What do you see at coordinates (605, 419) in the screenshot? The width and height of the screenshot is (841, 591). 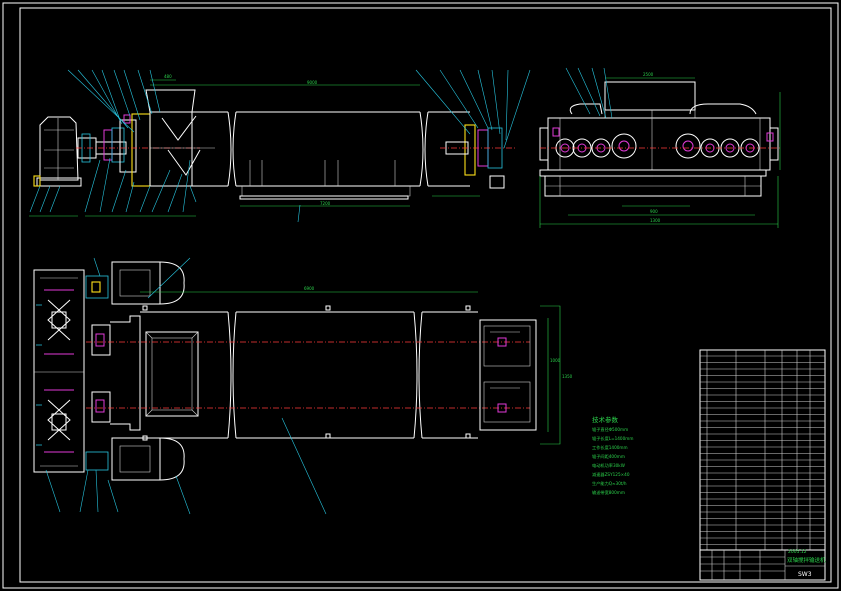 I see `notes-title: 技术参数` at bounding box center [605, 419].